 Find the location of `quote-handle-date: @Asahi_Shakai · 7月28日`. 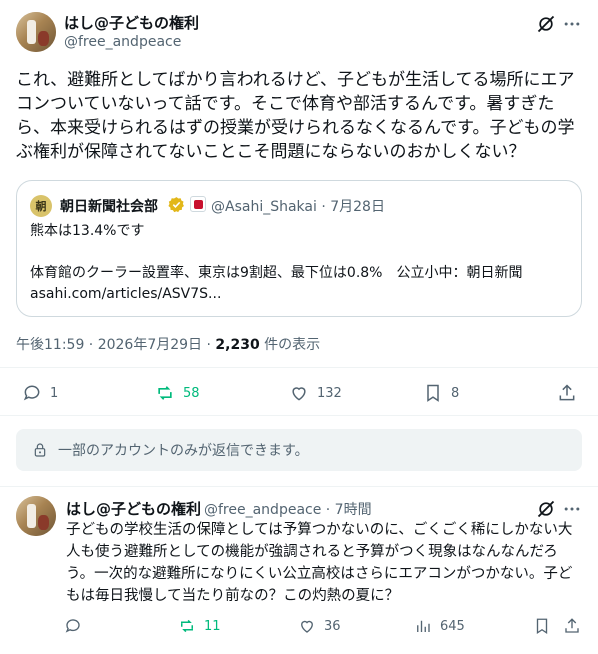

quote-handle-date: @Asahi_Shakai · 7月28日 is located at coordinates (298, 207).